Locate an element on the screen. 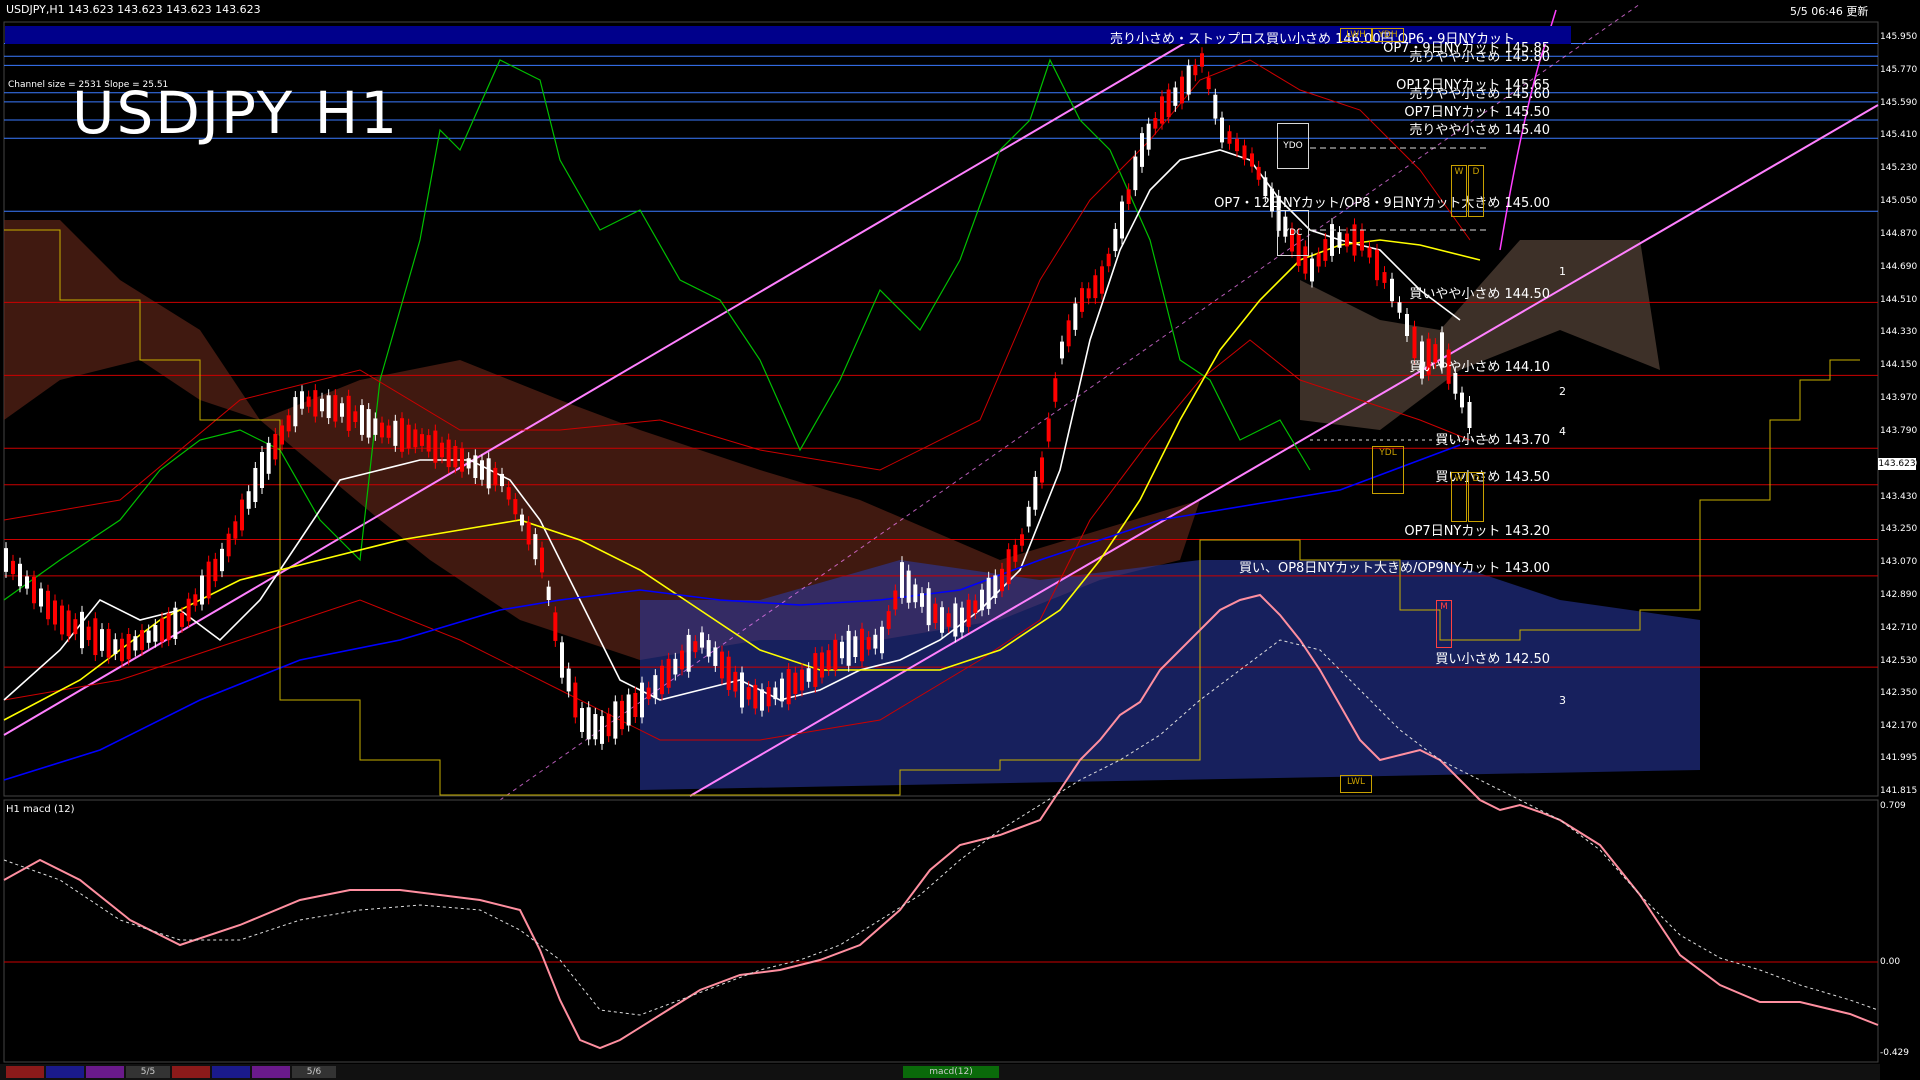 The height and width of the screenshot is (1080, 1920). price-axis-label: 145.050 is located at coordinates (1899, 201).